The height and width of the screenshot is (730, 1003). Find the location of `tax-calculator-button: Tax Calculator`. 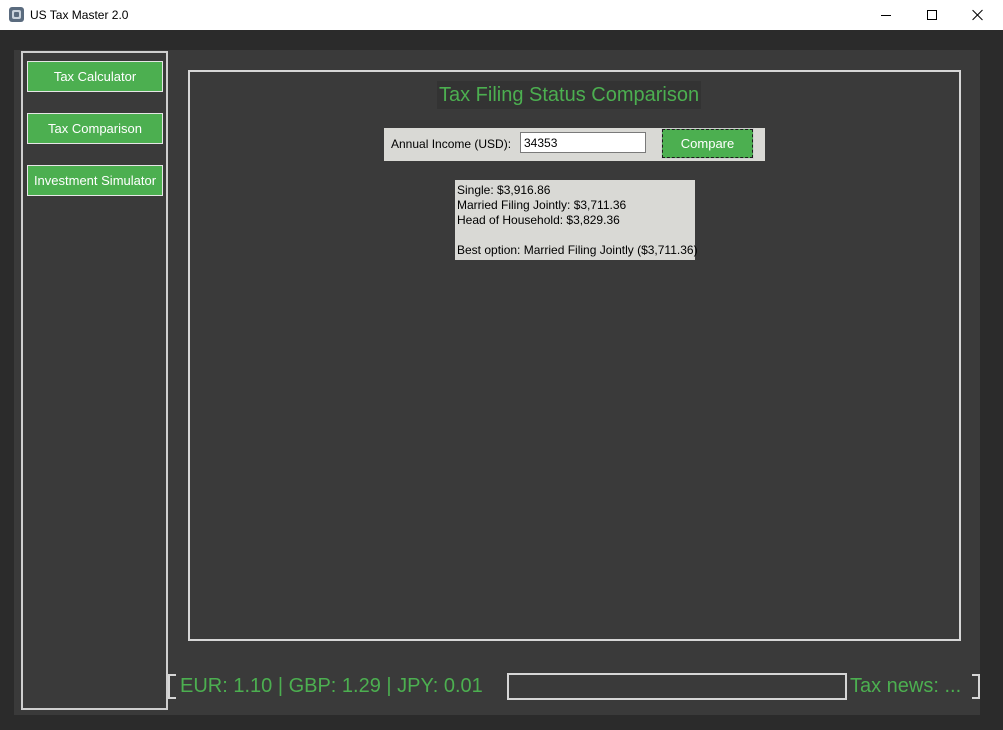

tax-calculator-button: Tax Calculator is located at coordinates (95, 76).